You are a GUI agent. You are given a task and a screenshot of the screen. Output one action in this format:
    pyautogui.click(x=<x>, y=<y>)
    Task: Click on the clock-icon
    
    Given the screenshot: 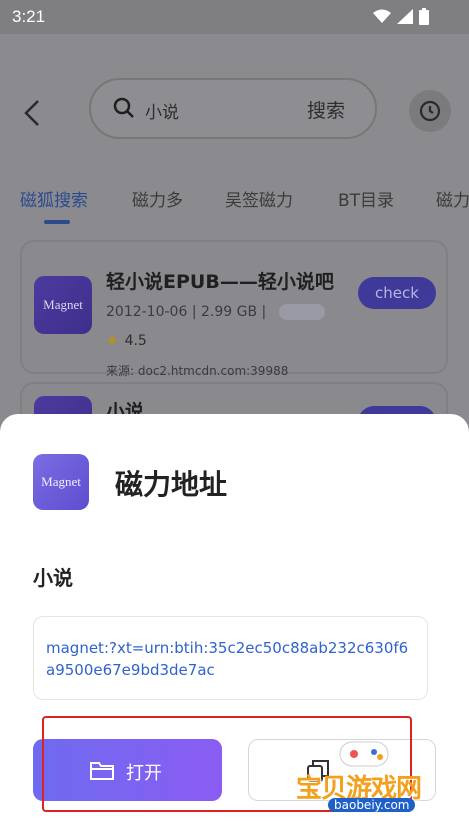 What is the action you would take?
    pyautogui.click(x=430, y=111)
    